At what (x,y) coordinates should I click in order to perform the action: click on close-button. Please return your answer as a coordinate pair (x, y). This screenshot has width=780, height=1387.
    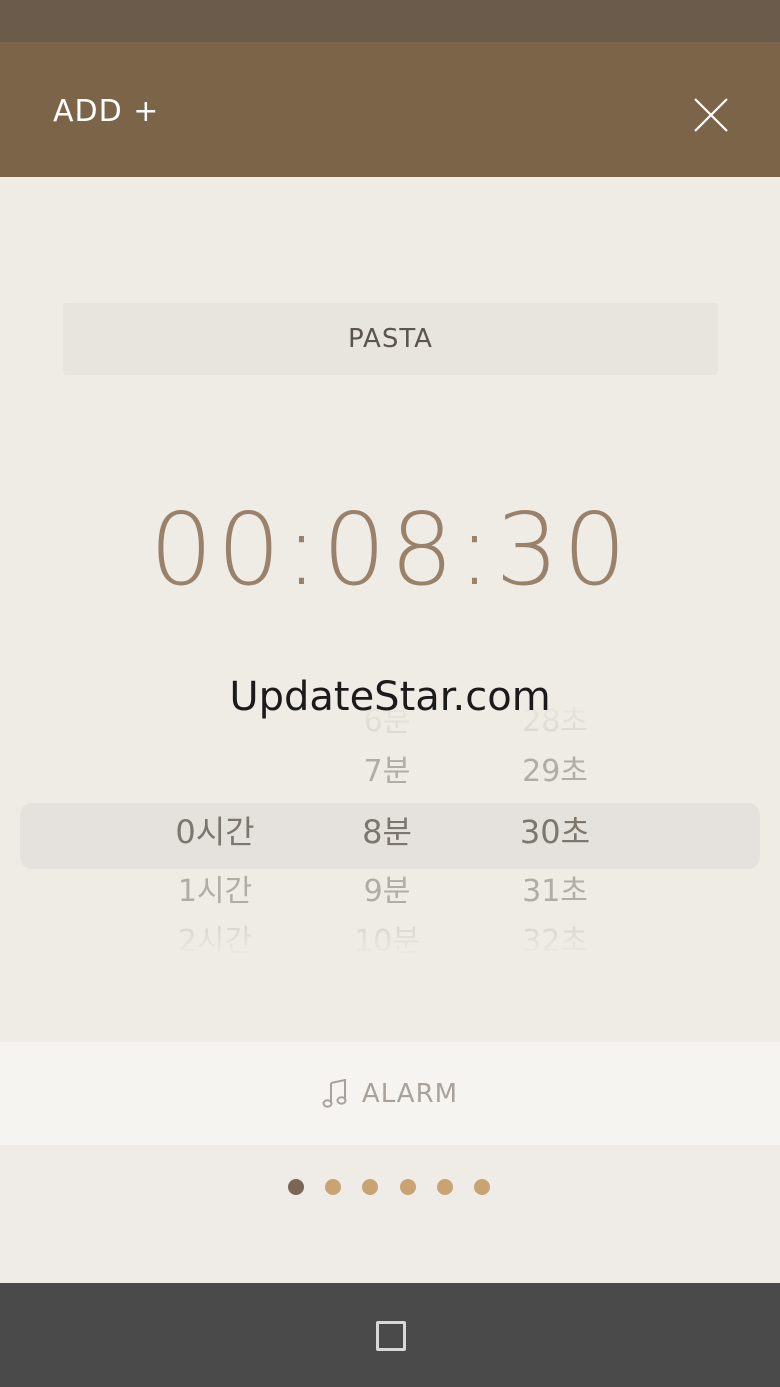
    Looking at the image, I should click on (711, 115).